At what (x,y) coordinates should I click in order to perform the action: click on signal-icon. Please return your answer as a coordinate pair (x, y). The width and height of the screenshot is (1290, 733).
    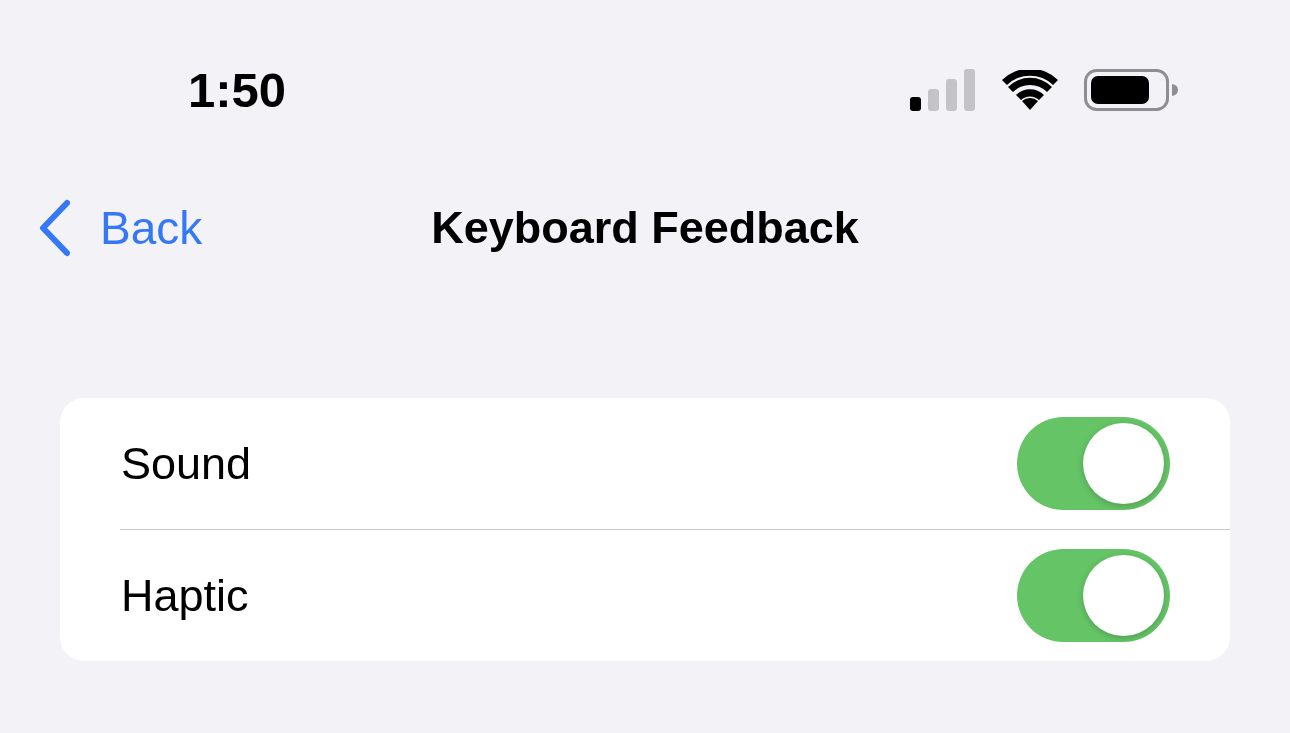
    Looking at the image, I should click on (943, 90).